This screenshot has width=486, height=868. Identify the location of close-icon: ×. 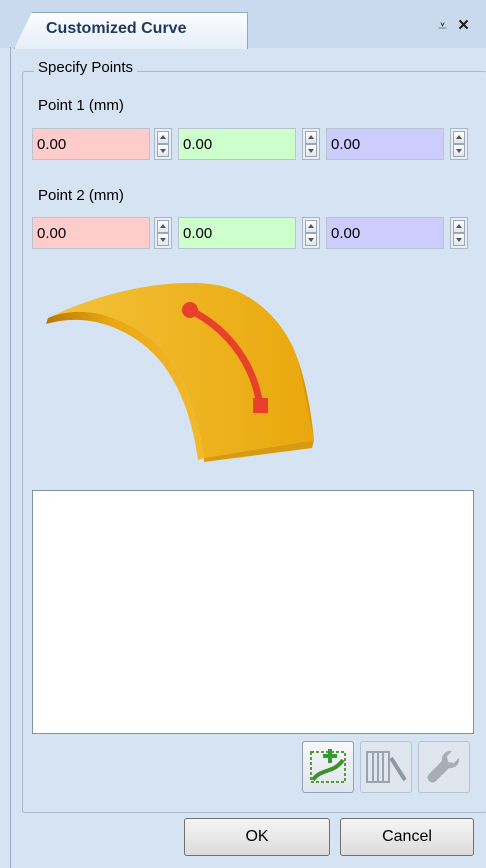
(463, 26).